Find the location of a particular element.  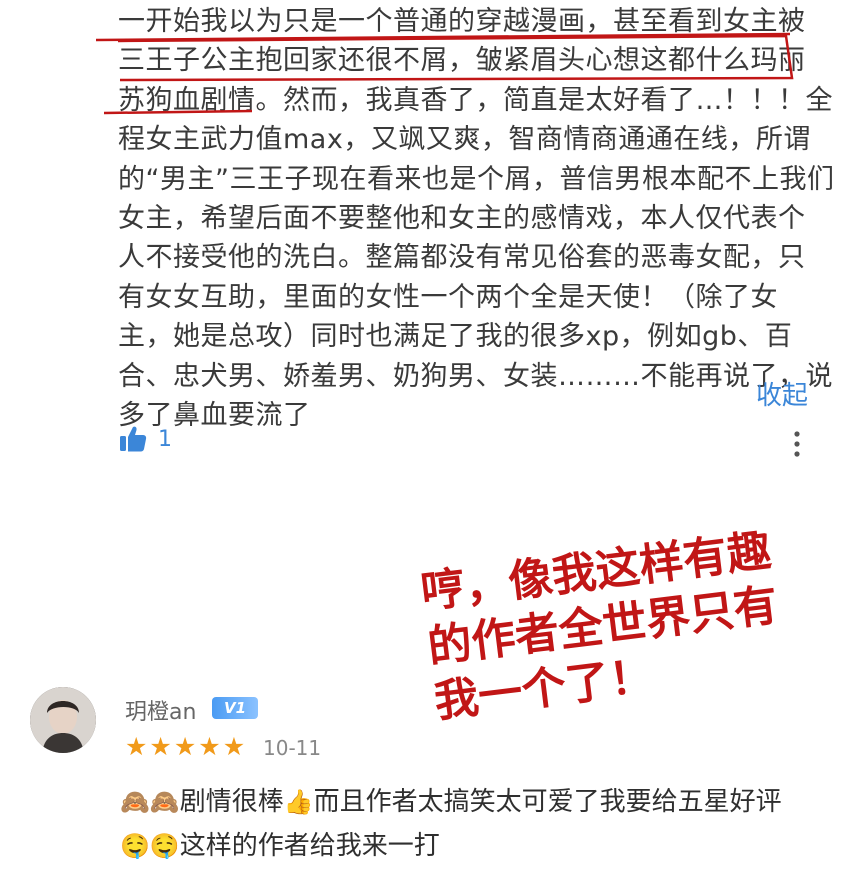

thumbs-up-emoji-icon: 👍 is located at coordinates (298, 802).